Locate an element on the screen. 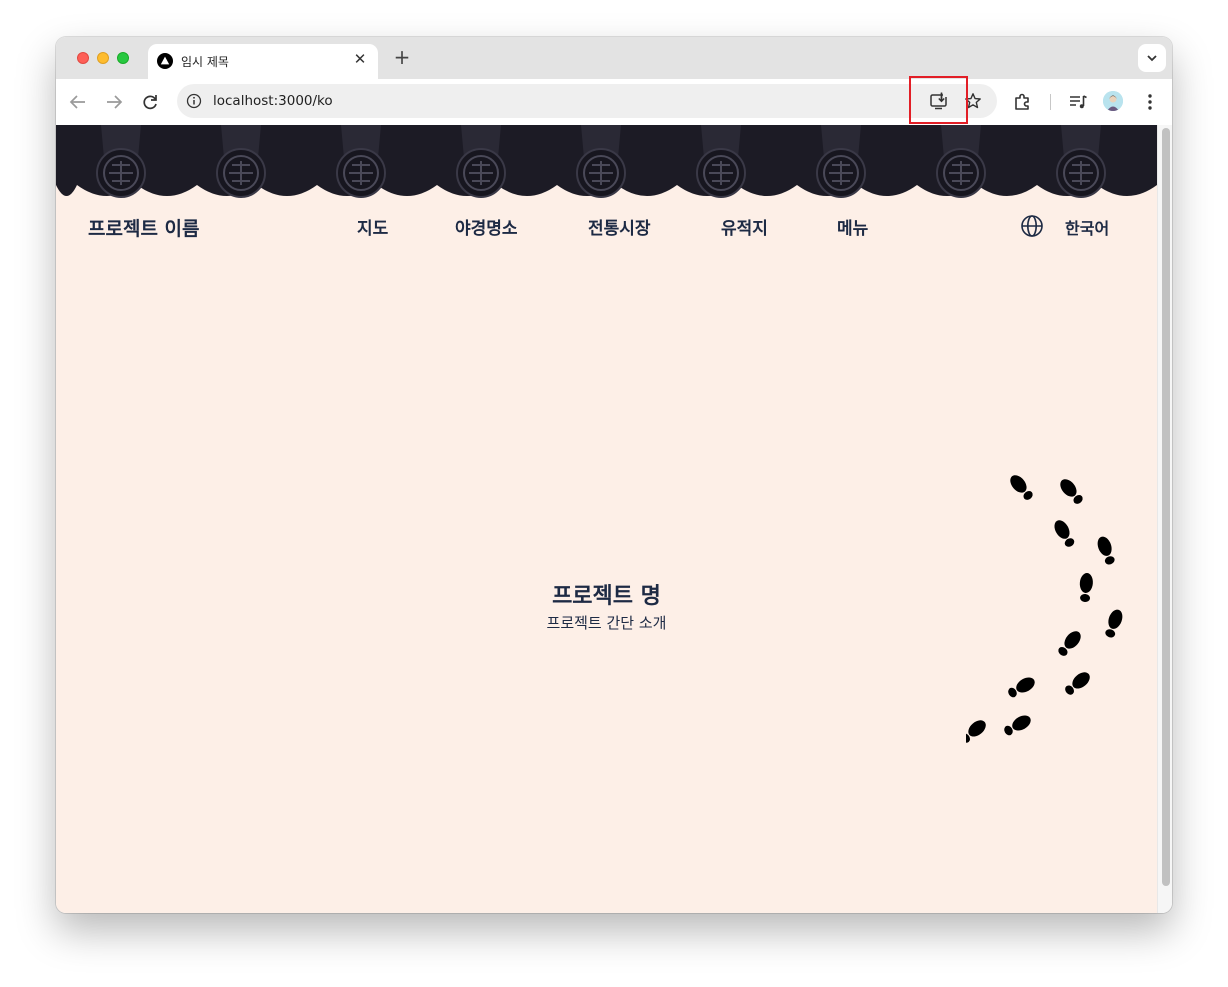 The height and width of the screenshot is (987, 1228). minimize-window-button is located at coordinates (103, 58).